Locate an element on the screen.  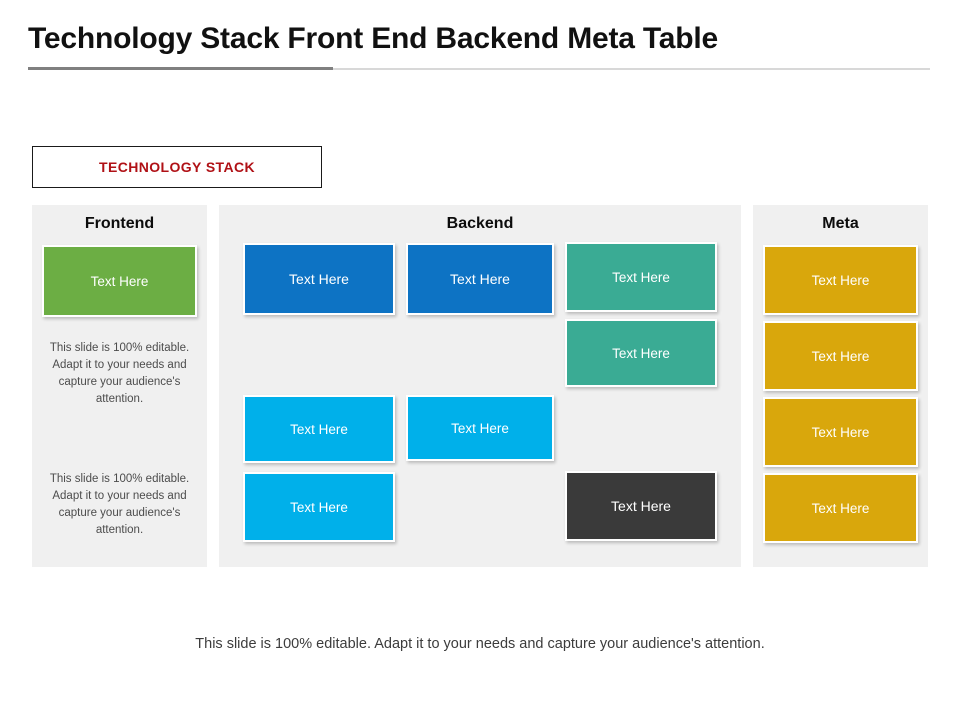
meta-box-4-label: Text Here is located at coordinates (840, 508).